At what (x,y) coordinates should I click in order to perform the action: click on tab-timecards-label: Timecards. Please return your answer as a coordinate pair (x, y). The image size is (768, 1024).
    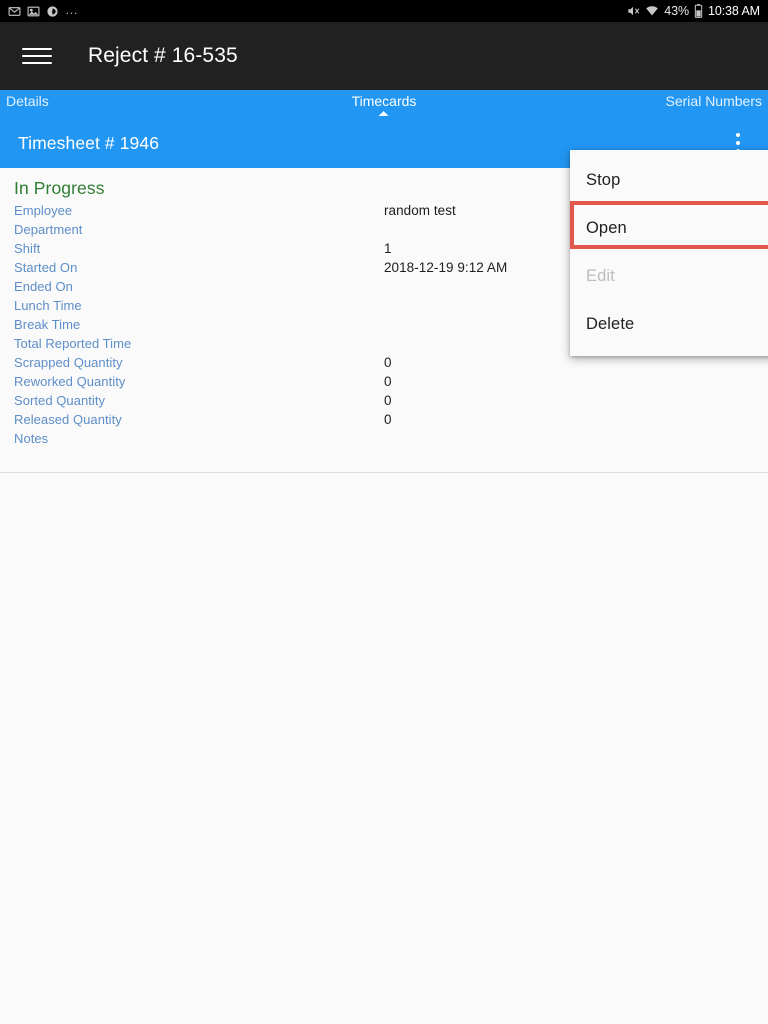
    Looking at the image, I should click on (384, 101).